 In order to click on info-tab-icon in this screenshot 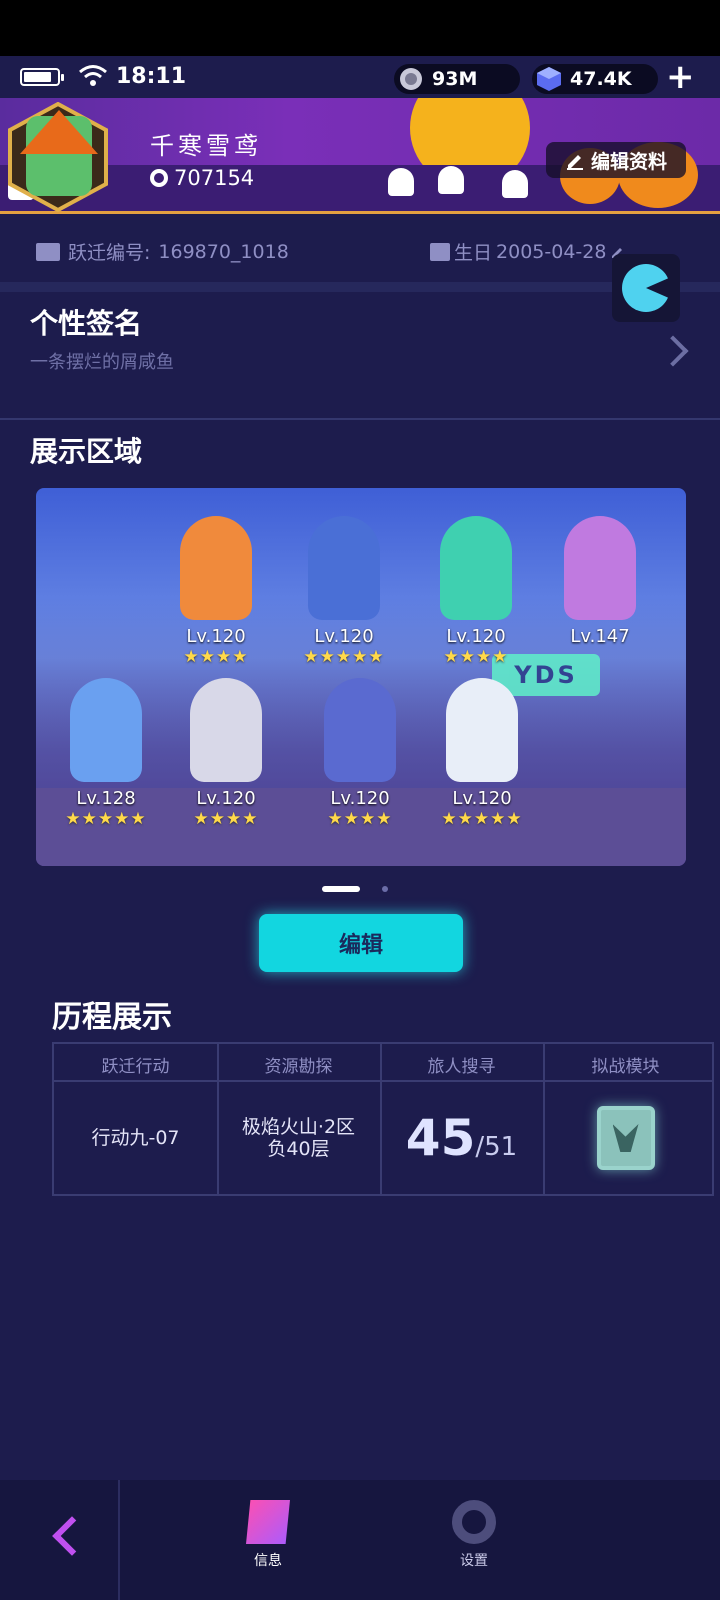, I will do `click(268, 1522)`.